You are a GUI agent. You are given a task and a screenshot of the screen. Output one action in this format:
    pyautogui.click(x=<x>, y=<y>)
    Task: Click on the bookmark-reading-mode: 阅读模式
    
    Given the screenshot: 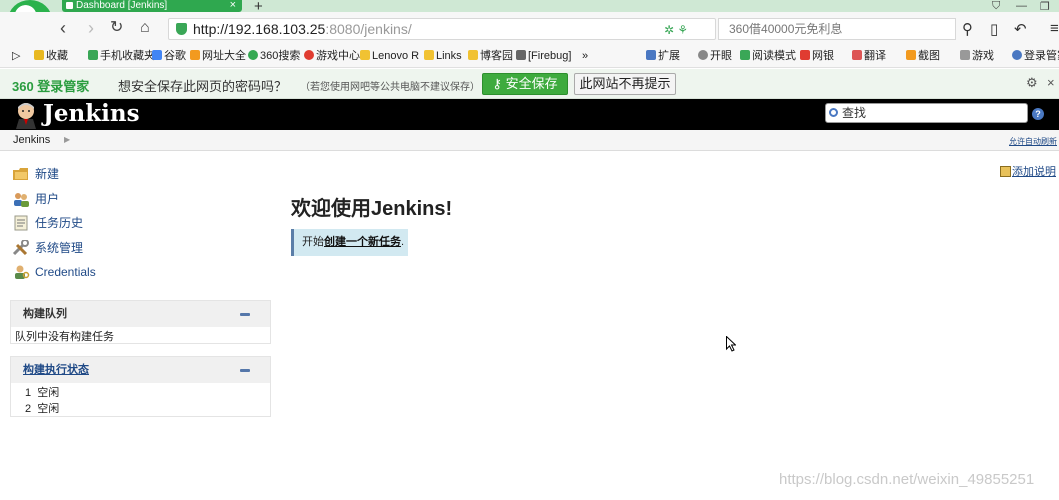 What is the action you would take?
    pyautogui.click(x=768, y=56)
    